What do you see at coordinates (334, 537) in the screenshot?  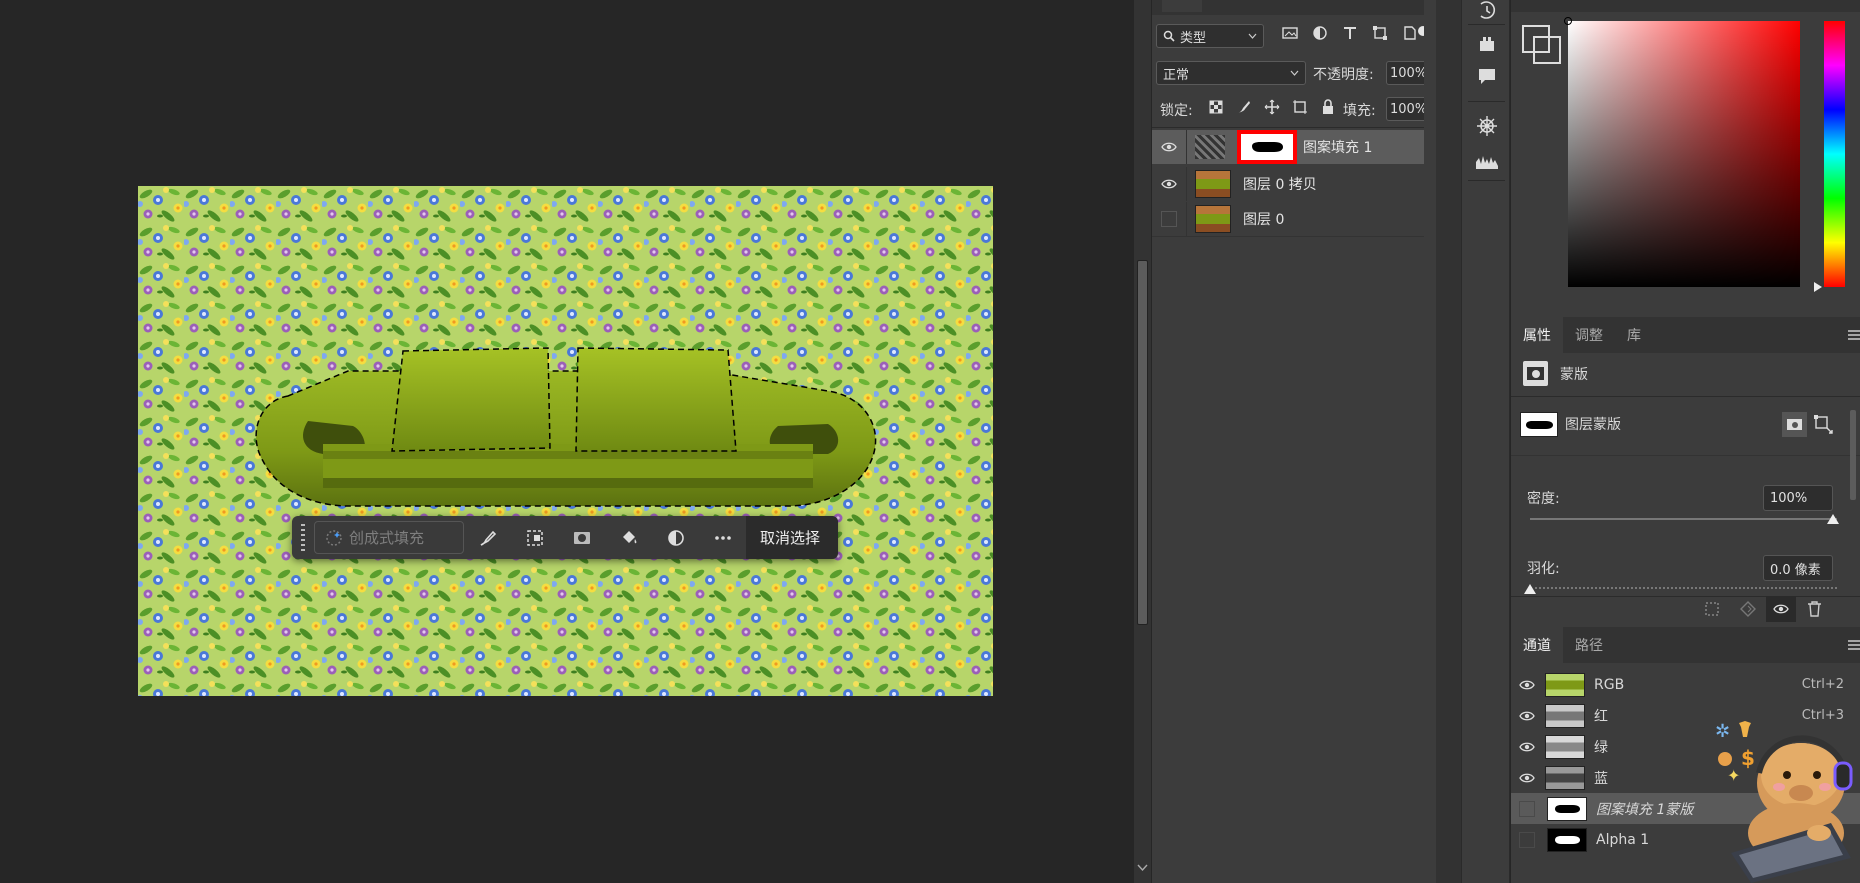 I see `generative-fill-icon` at bounding box center [334, 537].